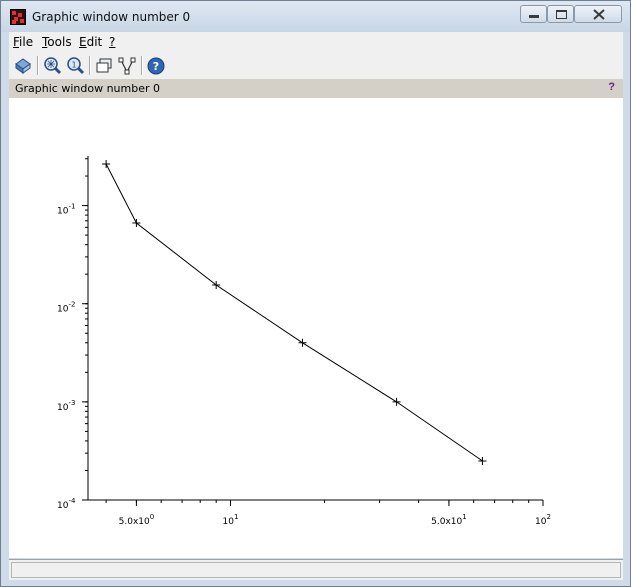 The image size is (631, 587). I want to click on svg-text: 1, so click(73, 65).